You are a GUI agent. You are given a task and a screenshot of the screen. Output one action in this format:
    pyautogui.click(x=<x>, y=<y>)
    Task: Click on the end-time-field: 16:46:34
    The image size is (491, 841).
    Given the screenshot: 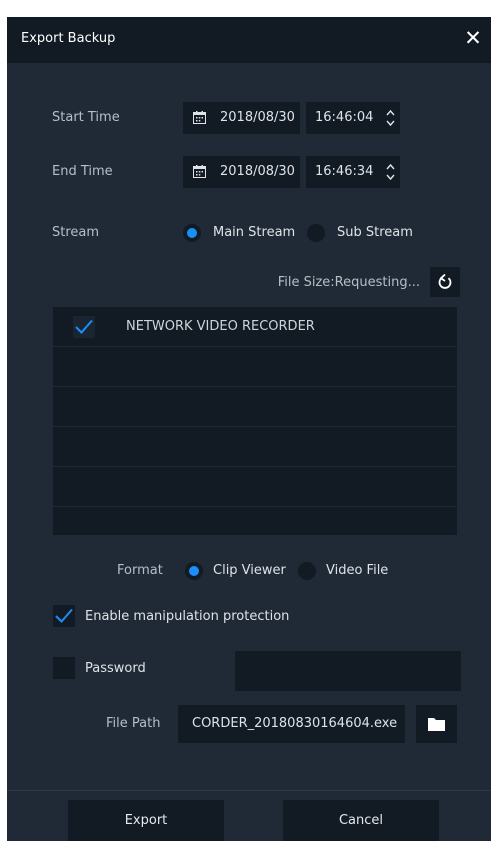 What is the action you would take?
    pyautogui.click(x=353, y=172)
    